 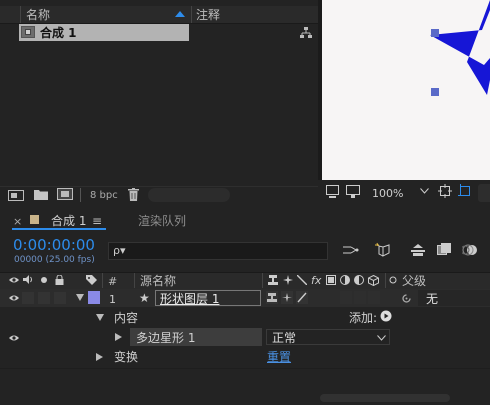 What do you see at coordinates (113, 281) in the screenshot?
I see `layer-number-header: #` at bounding box center [113, 281].